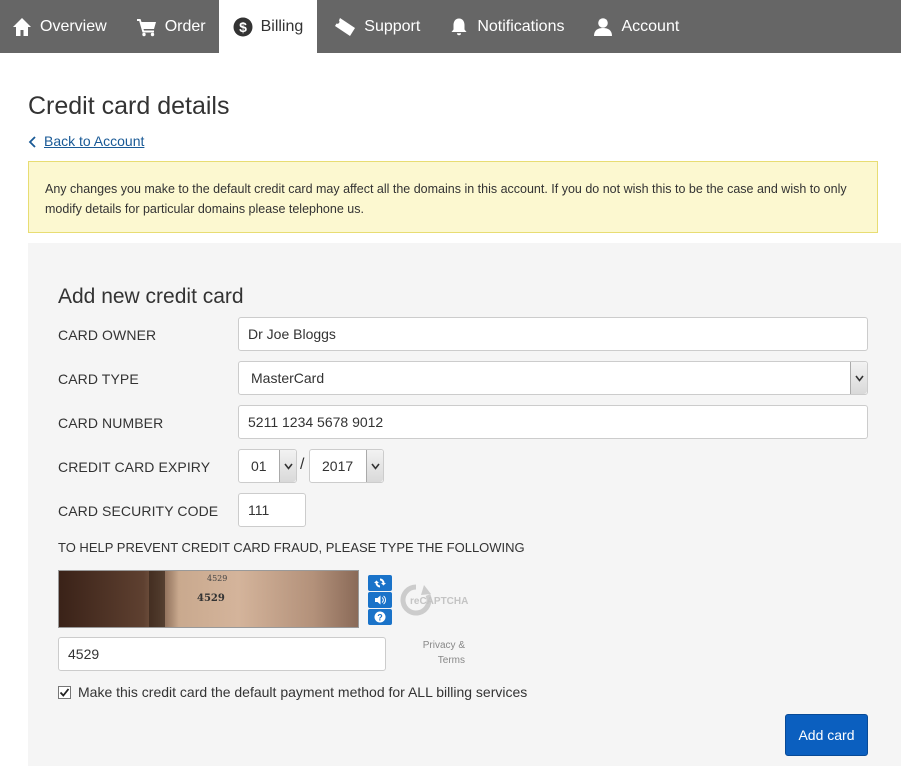 This screenshot has width=901, height=766. Describe the element at coordinates (22, 27) in the screenshot. I see `home-icon` at that location.